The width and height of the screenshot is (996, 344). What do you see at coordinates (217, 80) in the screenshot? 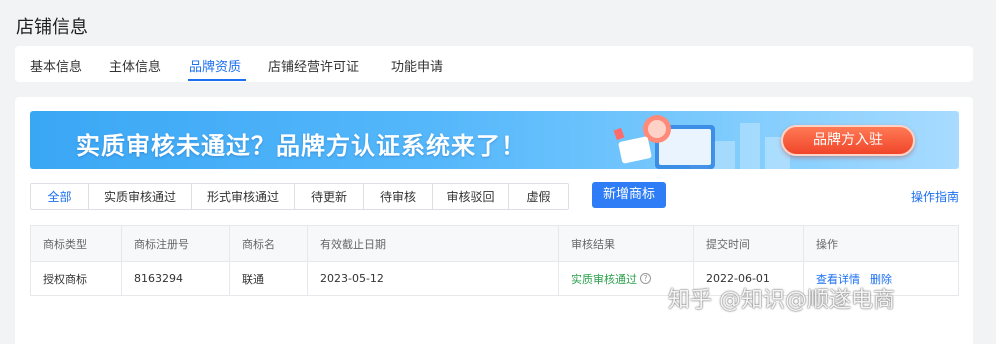
I see `active-tab-indicator` at bounding box center [217, 80].